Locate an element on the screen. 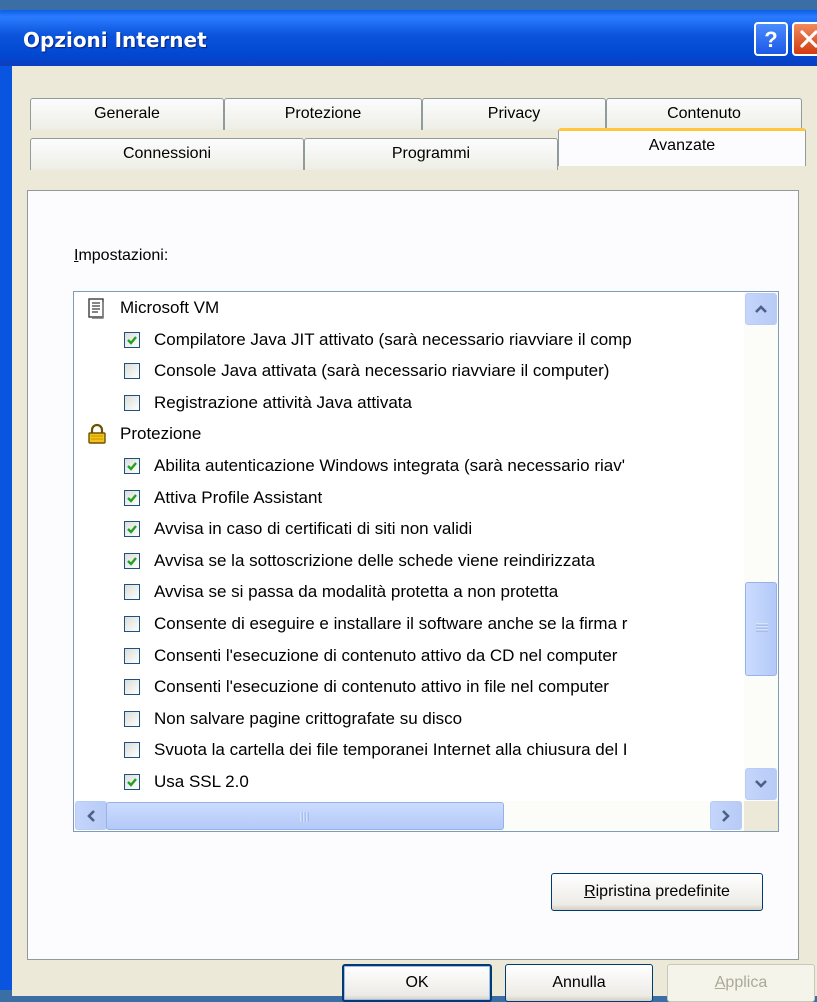 The width and height of the screenshot is (817, 1002). tab-label: Protezione is located at coordinates (323, 113).